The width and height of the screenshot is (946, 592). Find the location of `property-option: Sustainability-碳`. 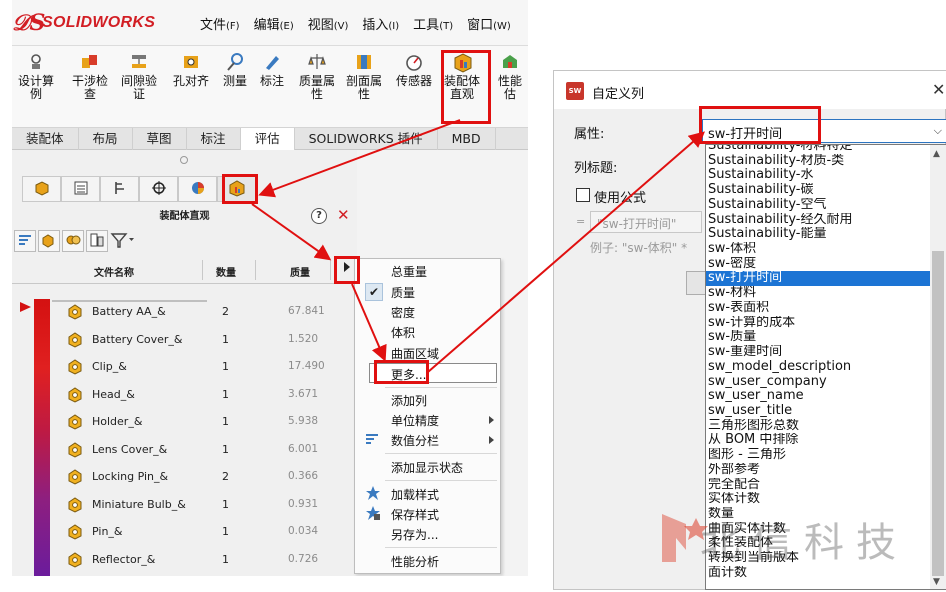

property-option: Sustainability-碳 is located at coordinates (819, 190).